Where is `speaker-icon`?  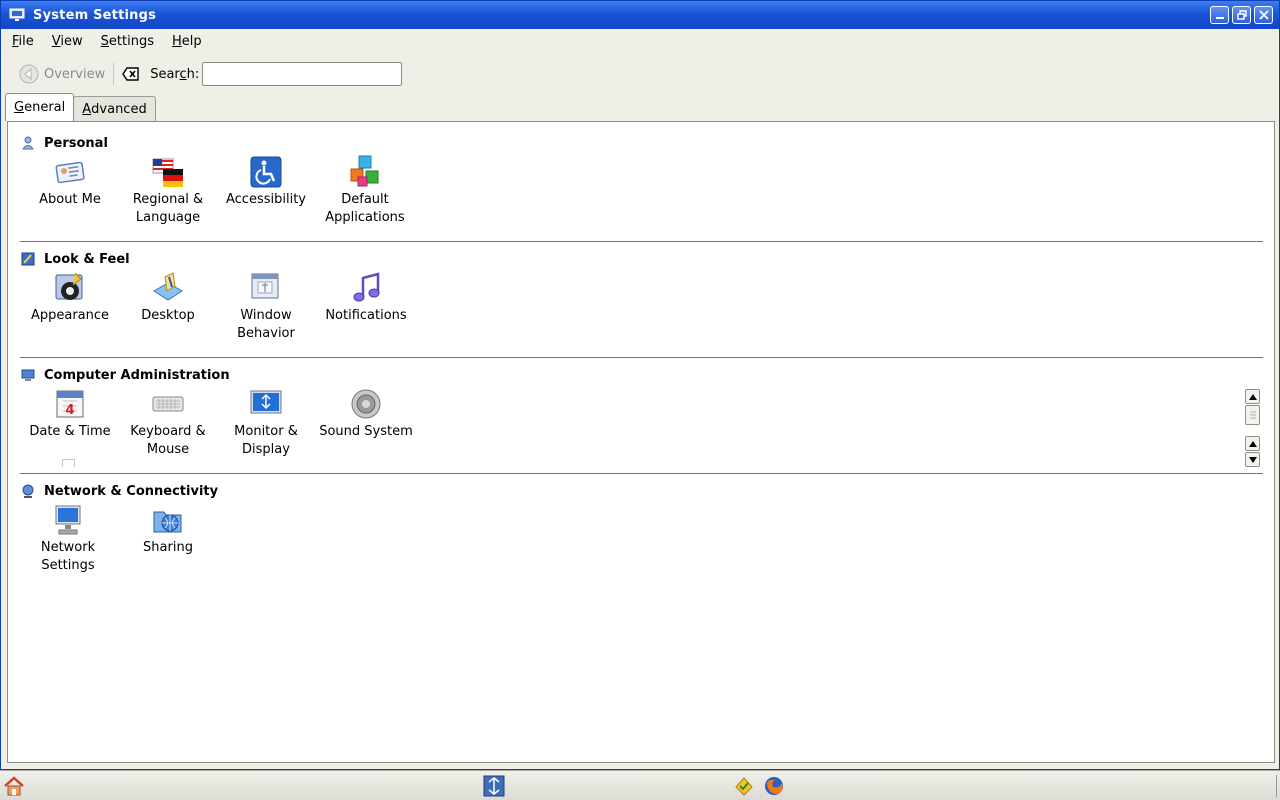
speaker-icon is located at coordinates (366, 404).